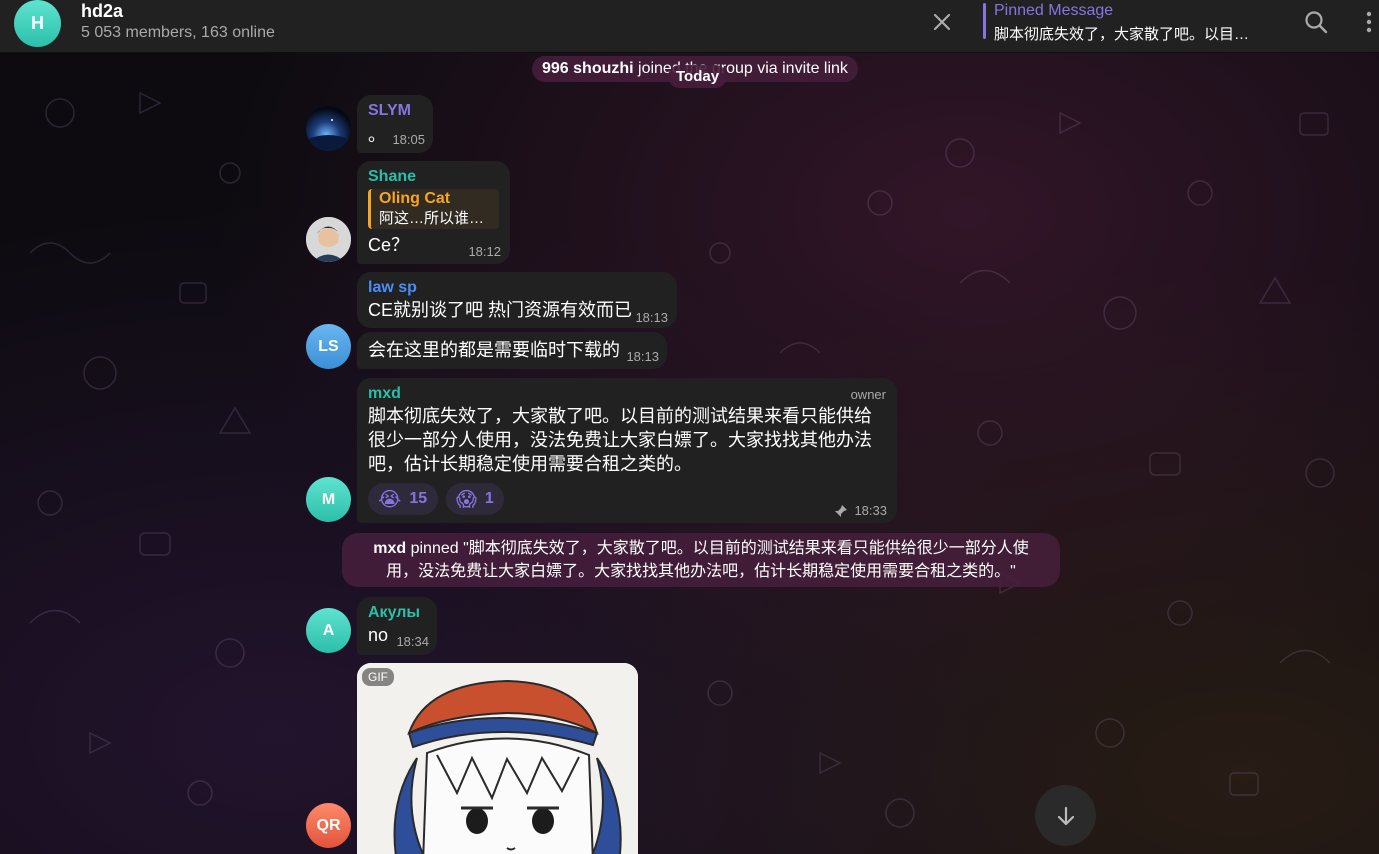 This screenshot has width=1379, height=854. I want to click on pinned-message-title: Pinned Message, so click(1053, 11).